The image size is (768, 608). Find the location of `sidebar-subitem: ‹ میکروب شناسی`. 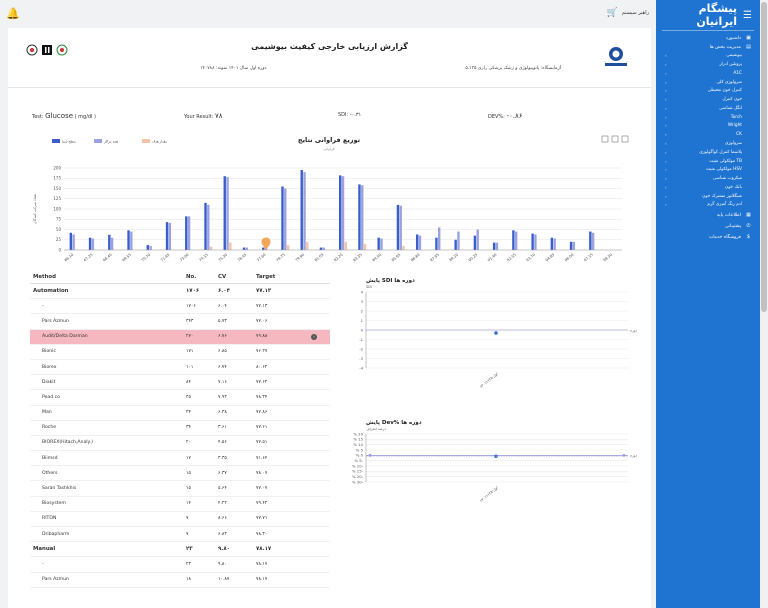

sidebar-subitem: ‹ میکروب شناسی is located at coordinates (708, 179).